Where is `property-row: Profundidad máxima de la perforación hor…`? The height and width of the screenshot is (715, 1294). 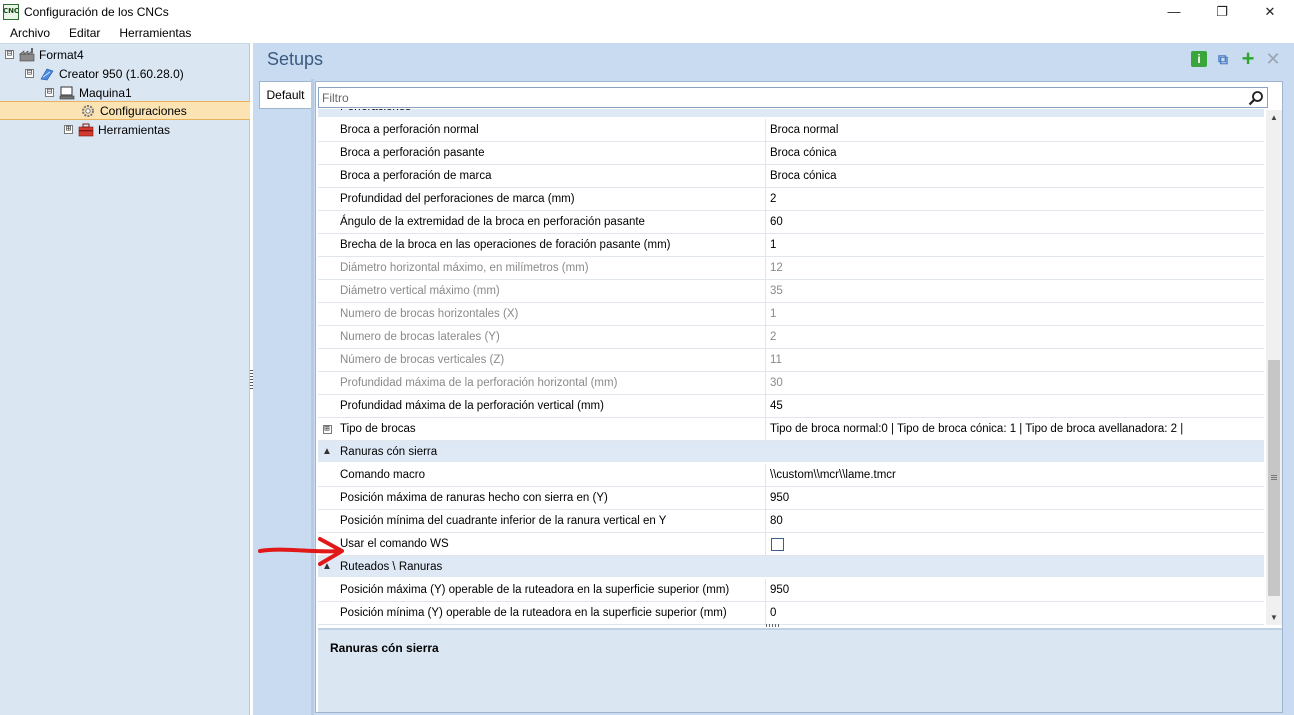
property-row: Profundidad máxima de la perforación hor… is located at coordinates (791, 383).